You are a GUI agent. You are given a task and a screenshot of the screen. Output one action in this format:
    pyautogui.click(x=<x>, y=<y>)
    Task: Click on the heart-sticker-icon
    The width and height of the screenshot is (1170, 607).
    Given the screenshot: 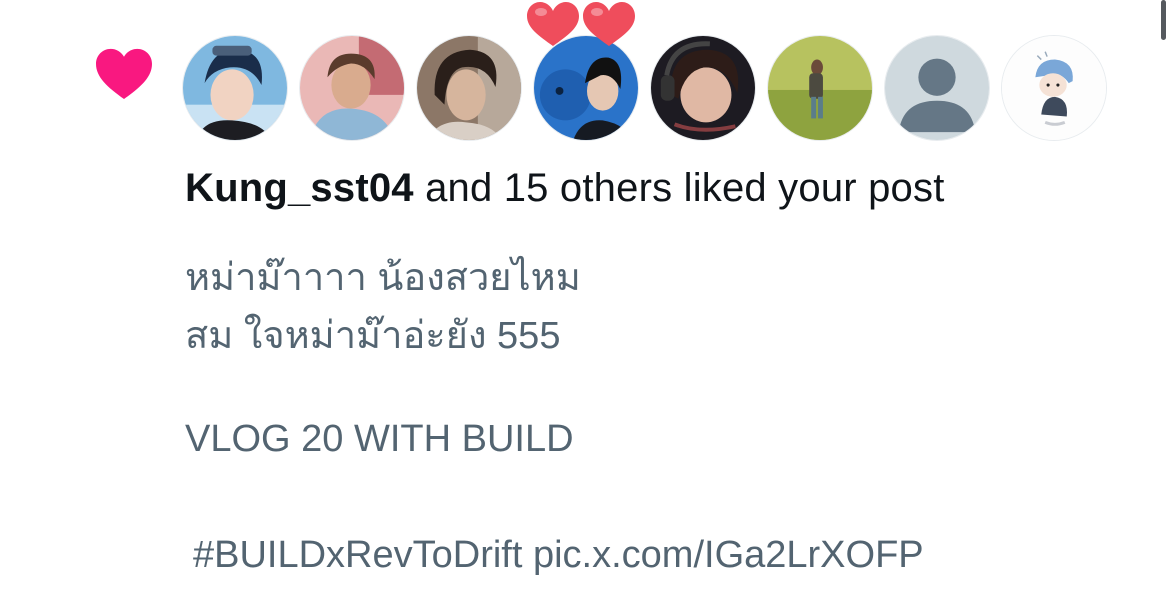 What is the action you would take?
    pyautogui.click(x=581, y=24)
    